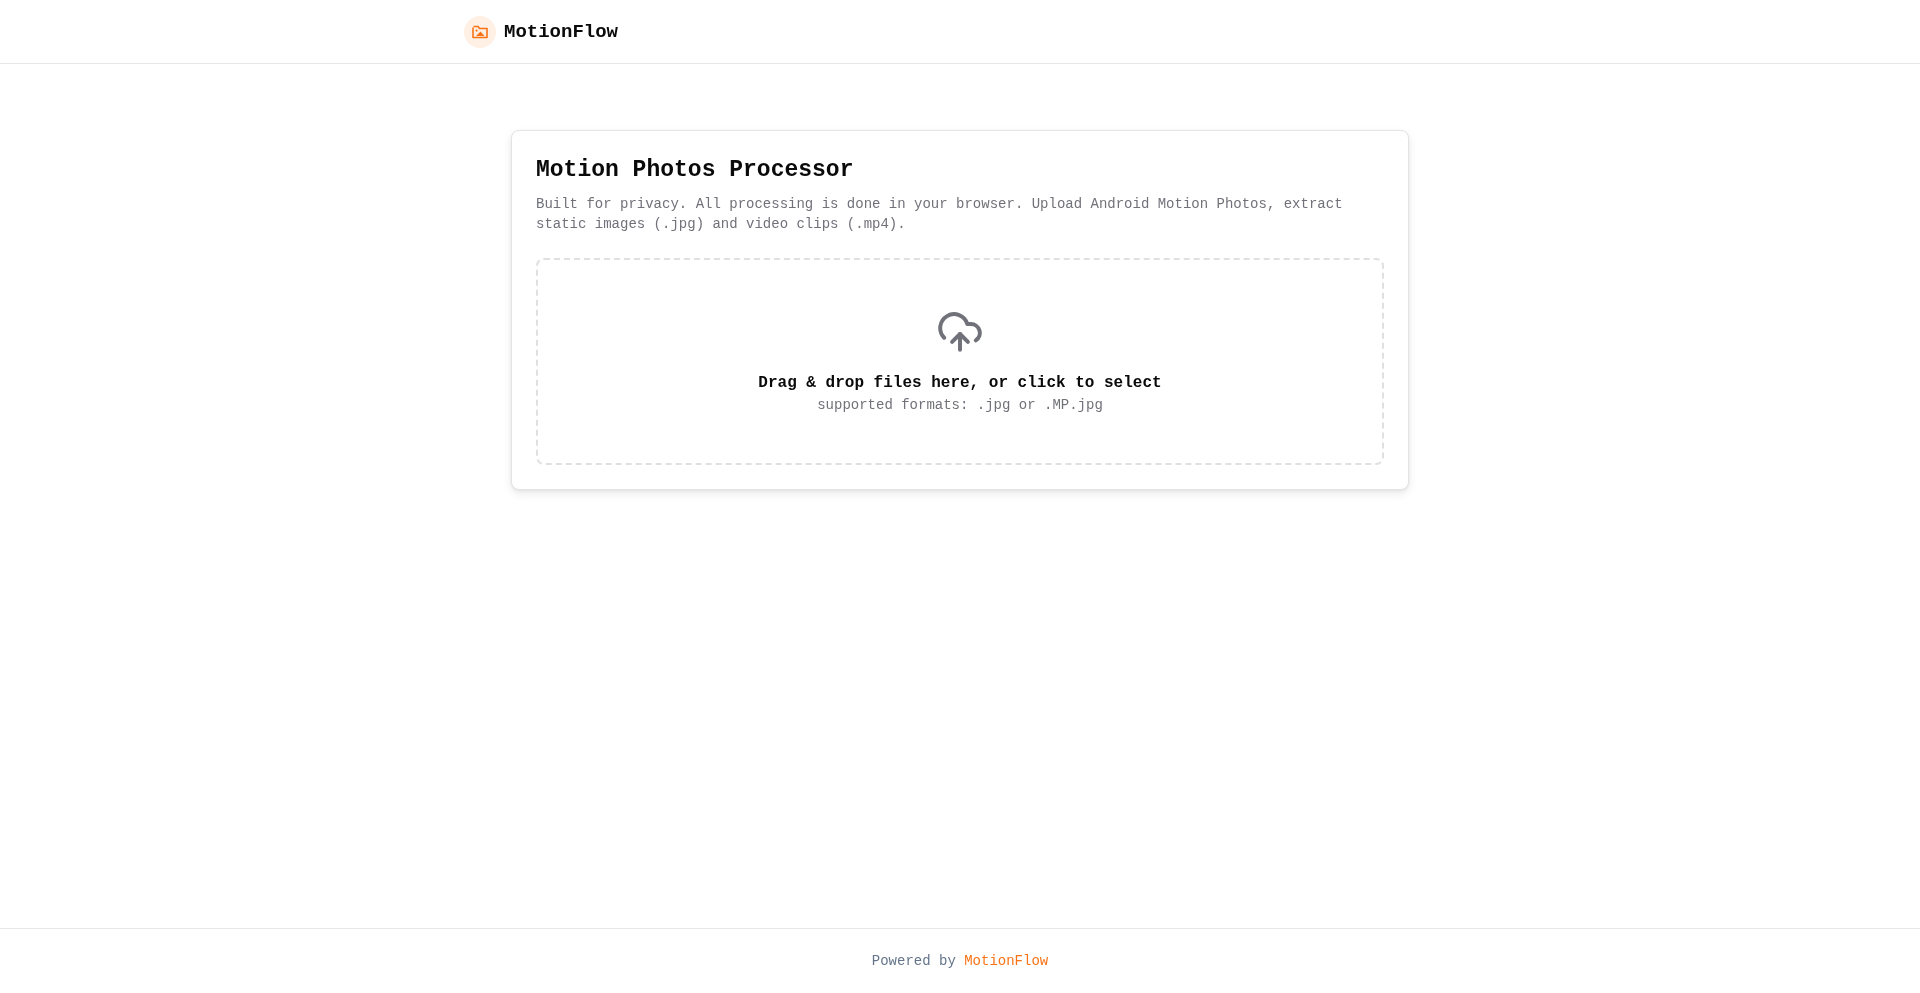  I want to click on footer-text: Powered by, so click(913, 961).